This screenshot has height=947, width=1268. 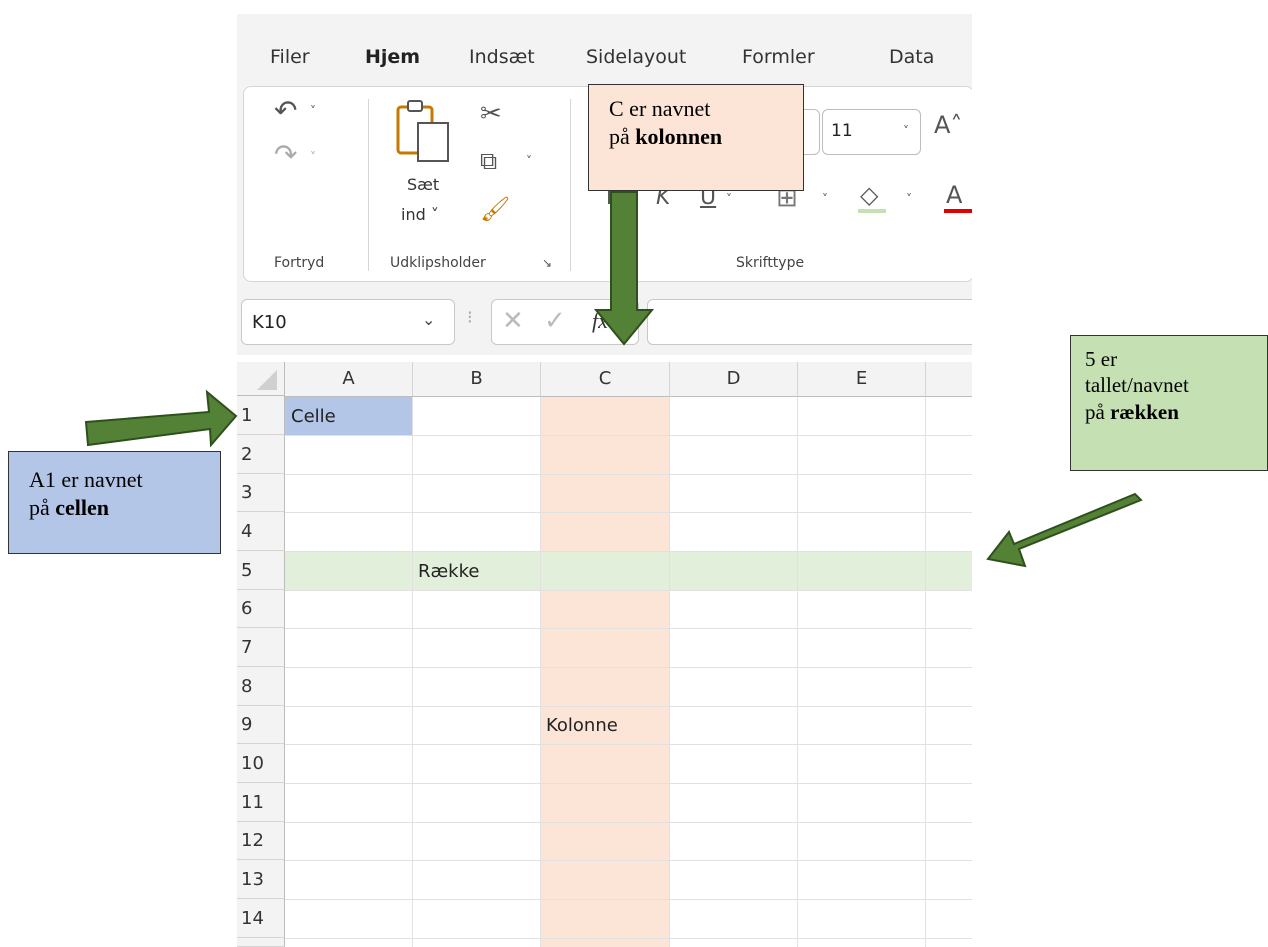 I want to click on group-label-undo: Fortryd, so click(x=299, y=263).